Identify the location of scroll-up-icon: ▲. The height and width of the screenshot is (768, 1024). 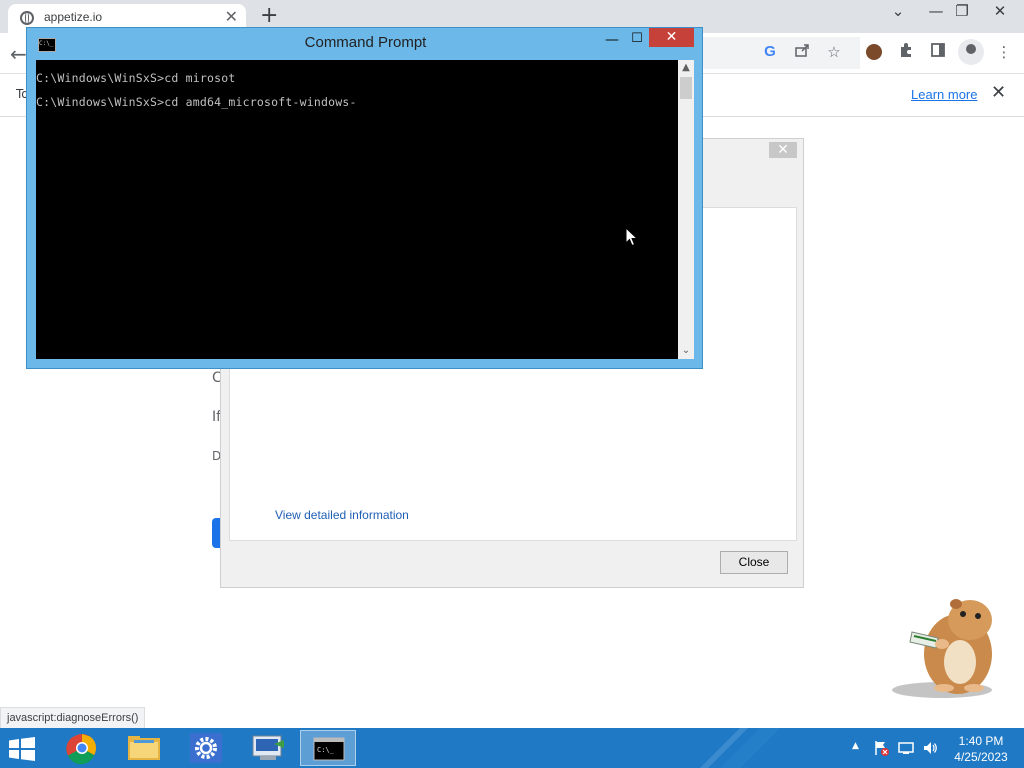
(686, 68).